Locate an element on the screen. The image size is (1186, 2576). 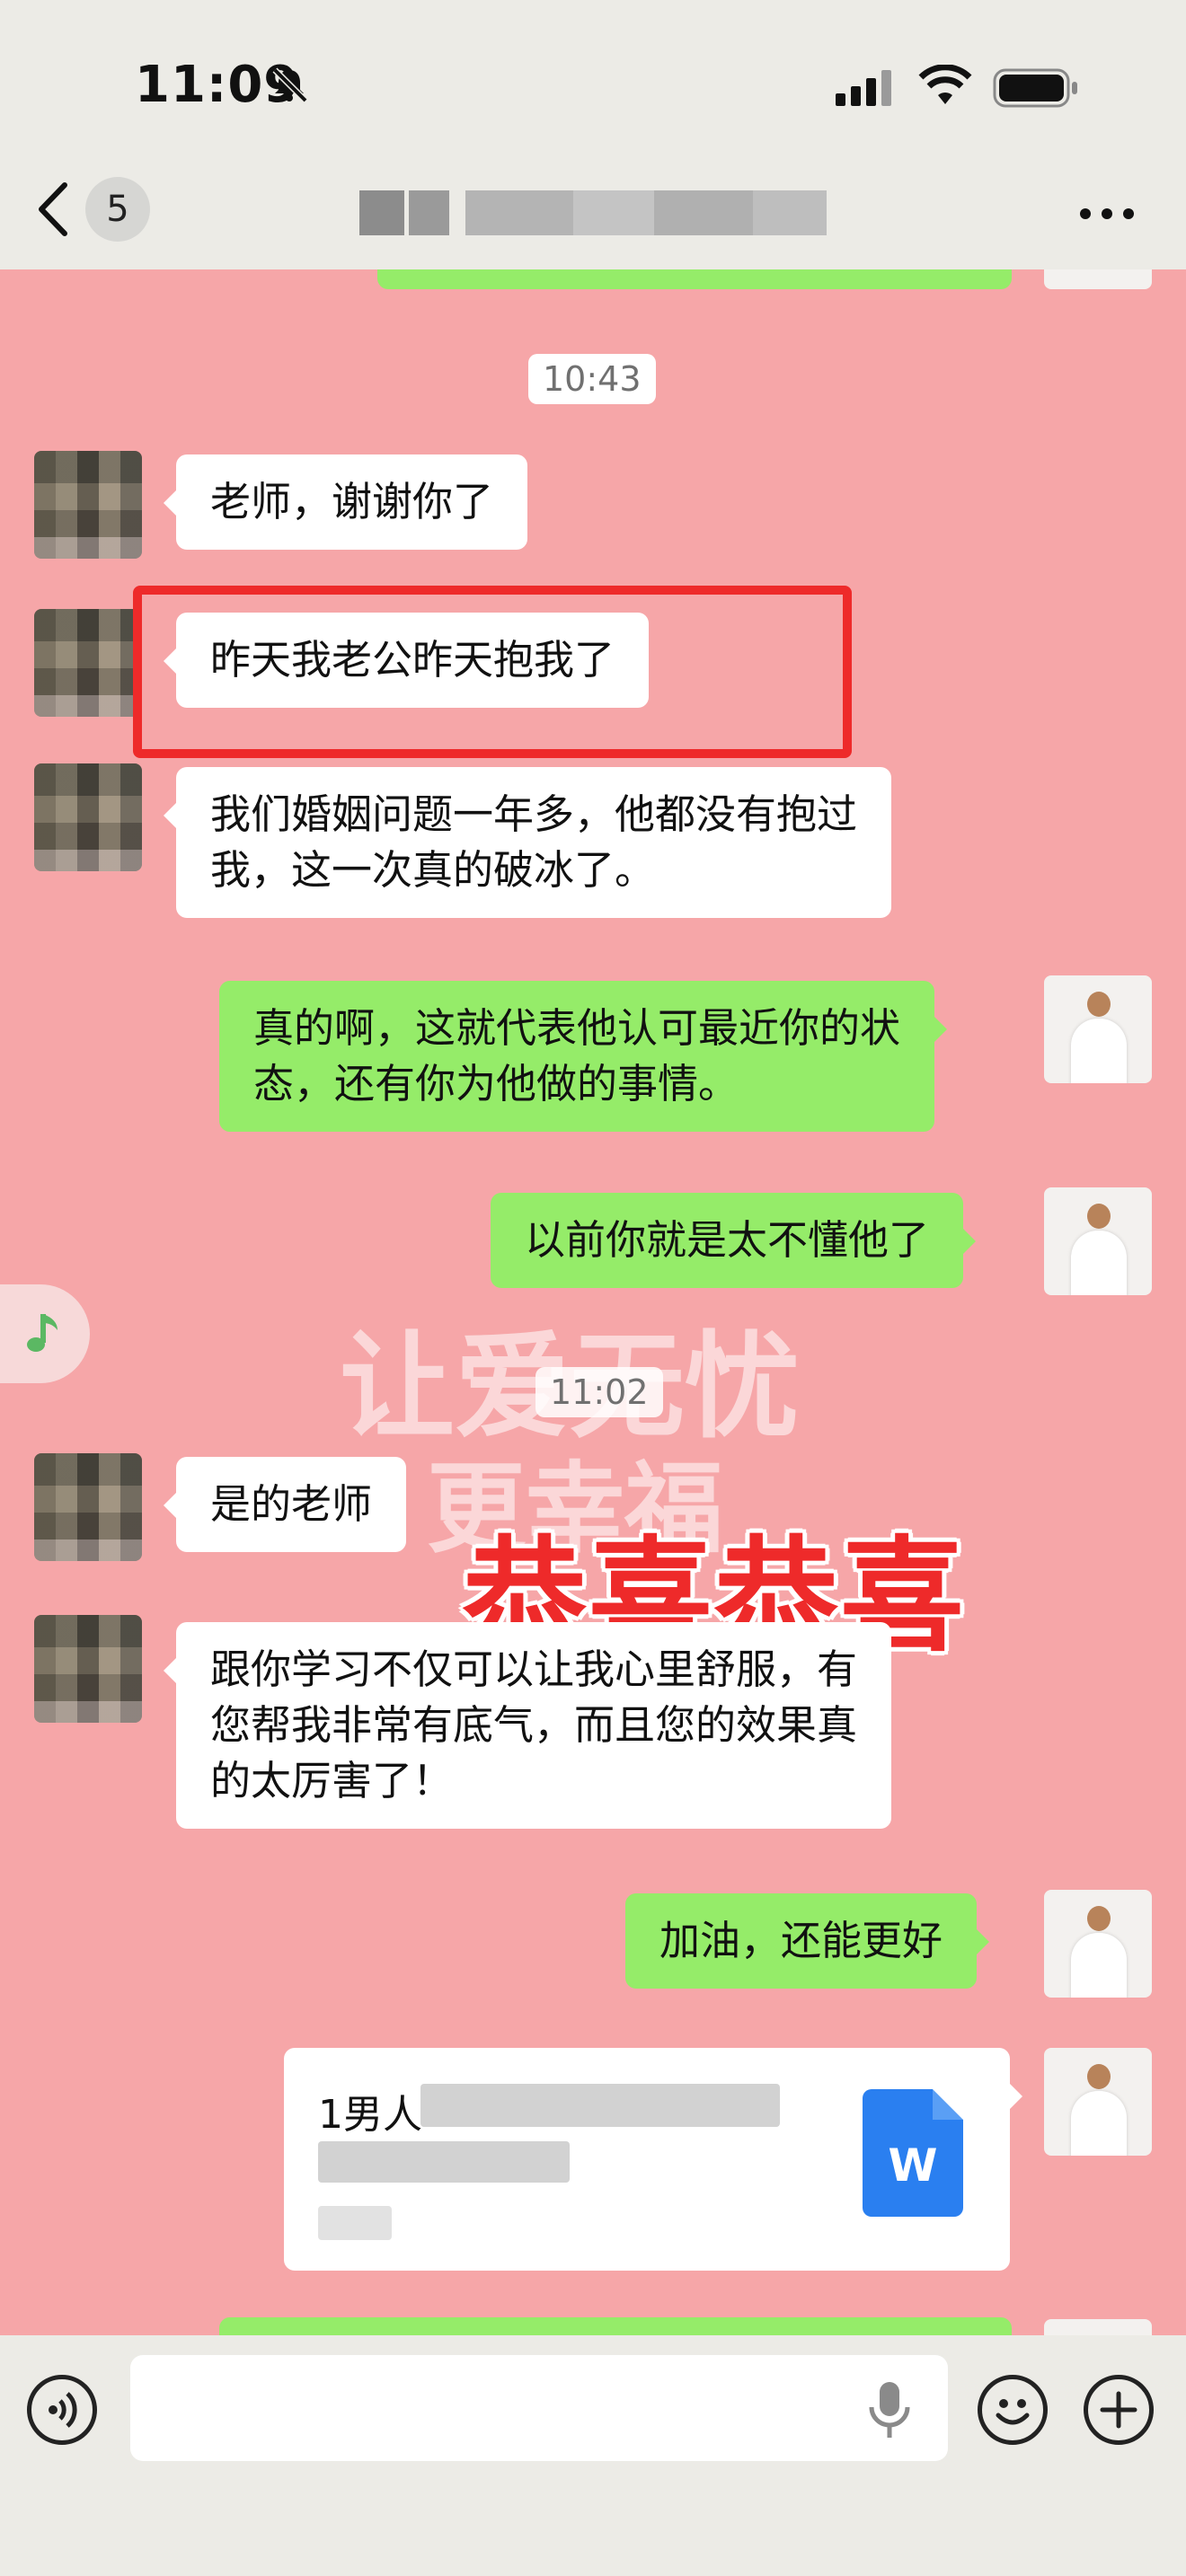
message-text: 跟你学习不仅可以让我心里舒服，有 is located at coordinates (534, 1669).